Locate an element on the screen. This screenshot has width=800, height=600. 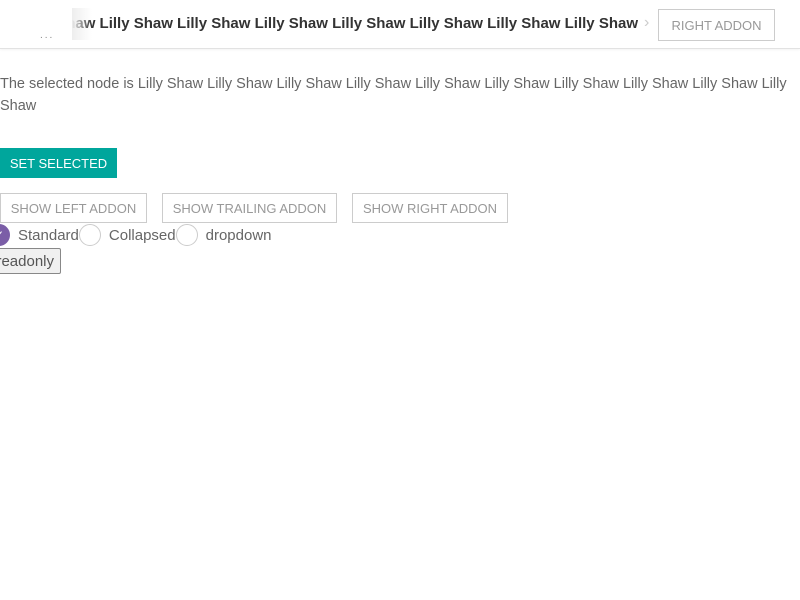
radio-collapsed is located at coordinates (89, 235).